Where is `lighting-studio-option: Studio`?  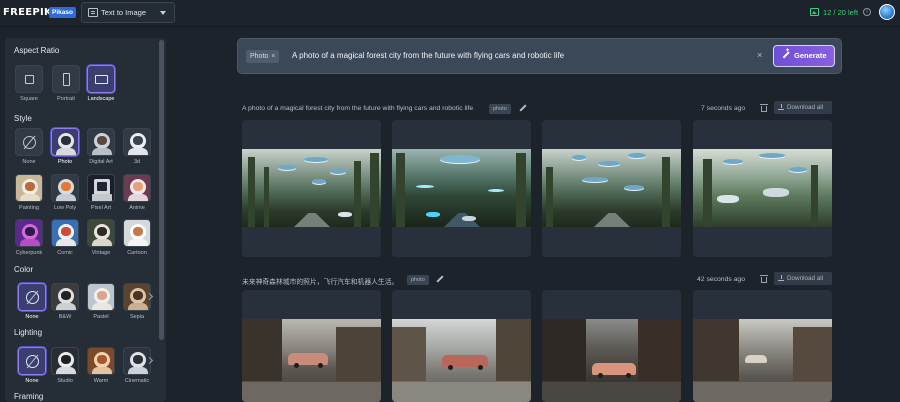
lighting-studio-option: Studio is located at coordinates (65, 365).